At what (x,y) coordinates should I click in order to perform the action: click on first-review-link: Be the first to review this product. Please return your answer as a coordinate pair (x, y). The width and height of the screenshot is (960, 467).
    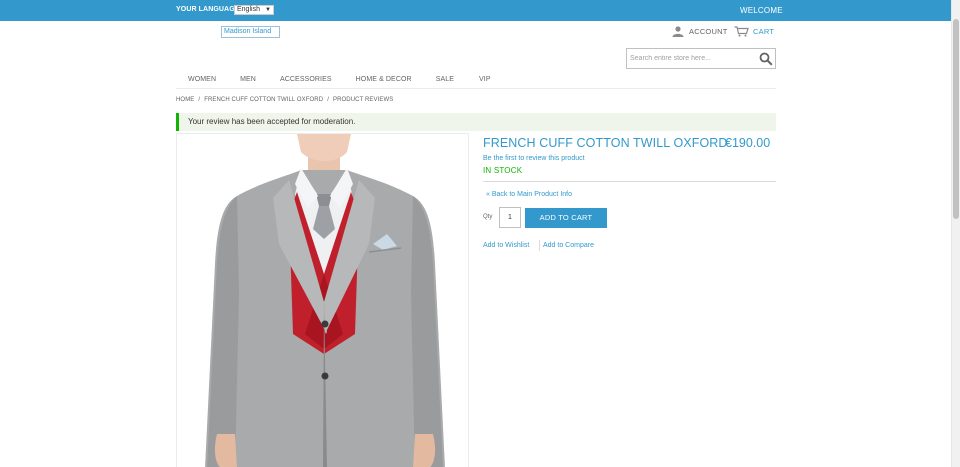
    Looking at the image, I should click on (534, 158).